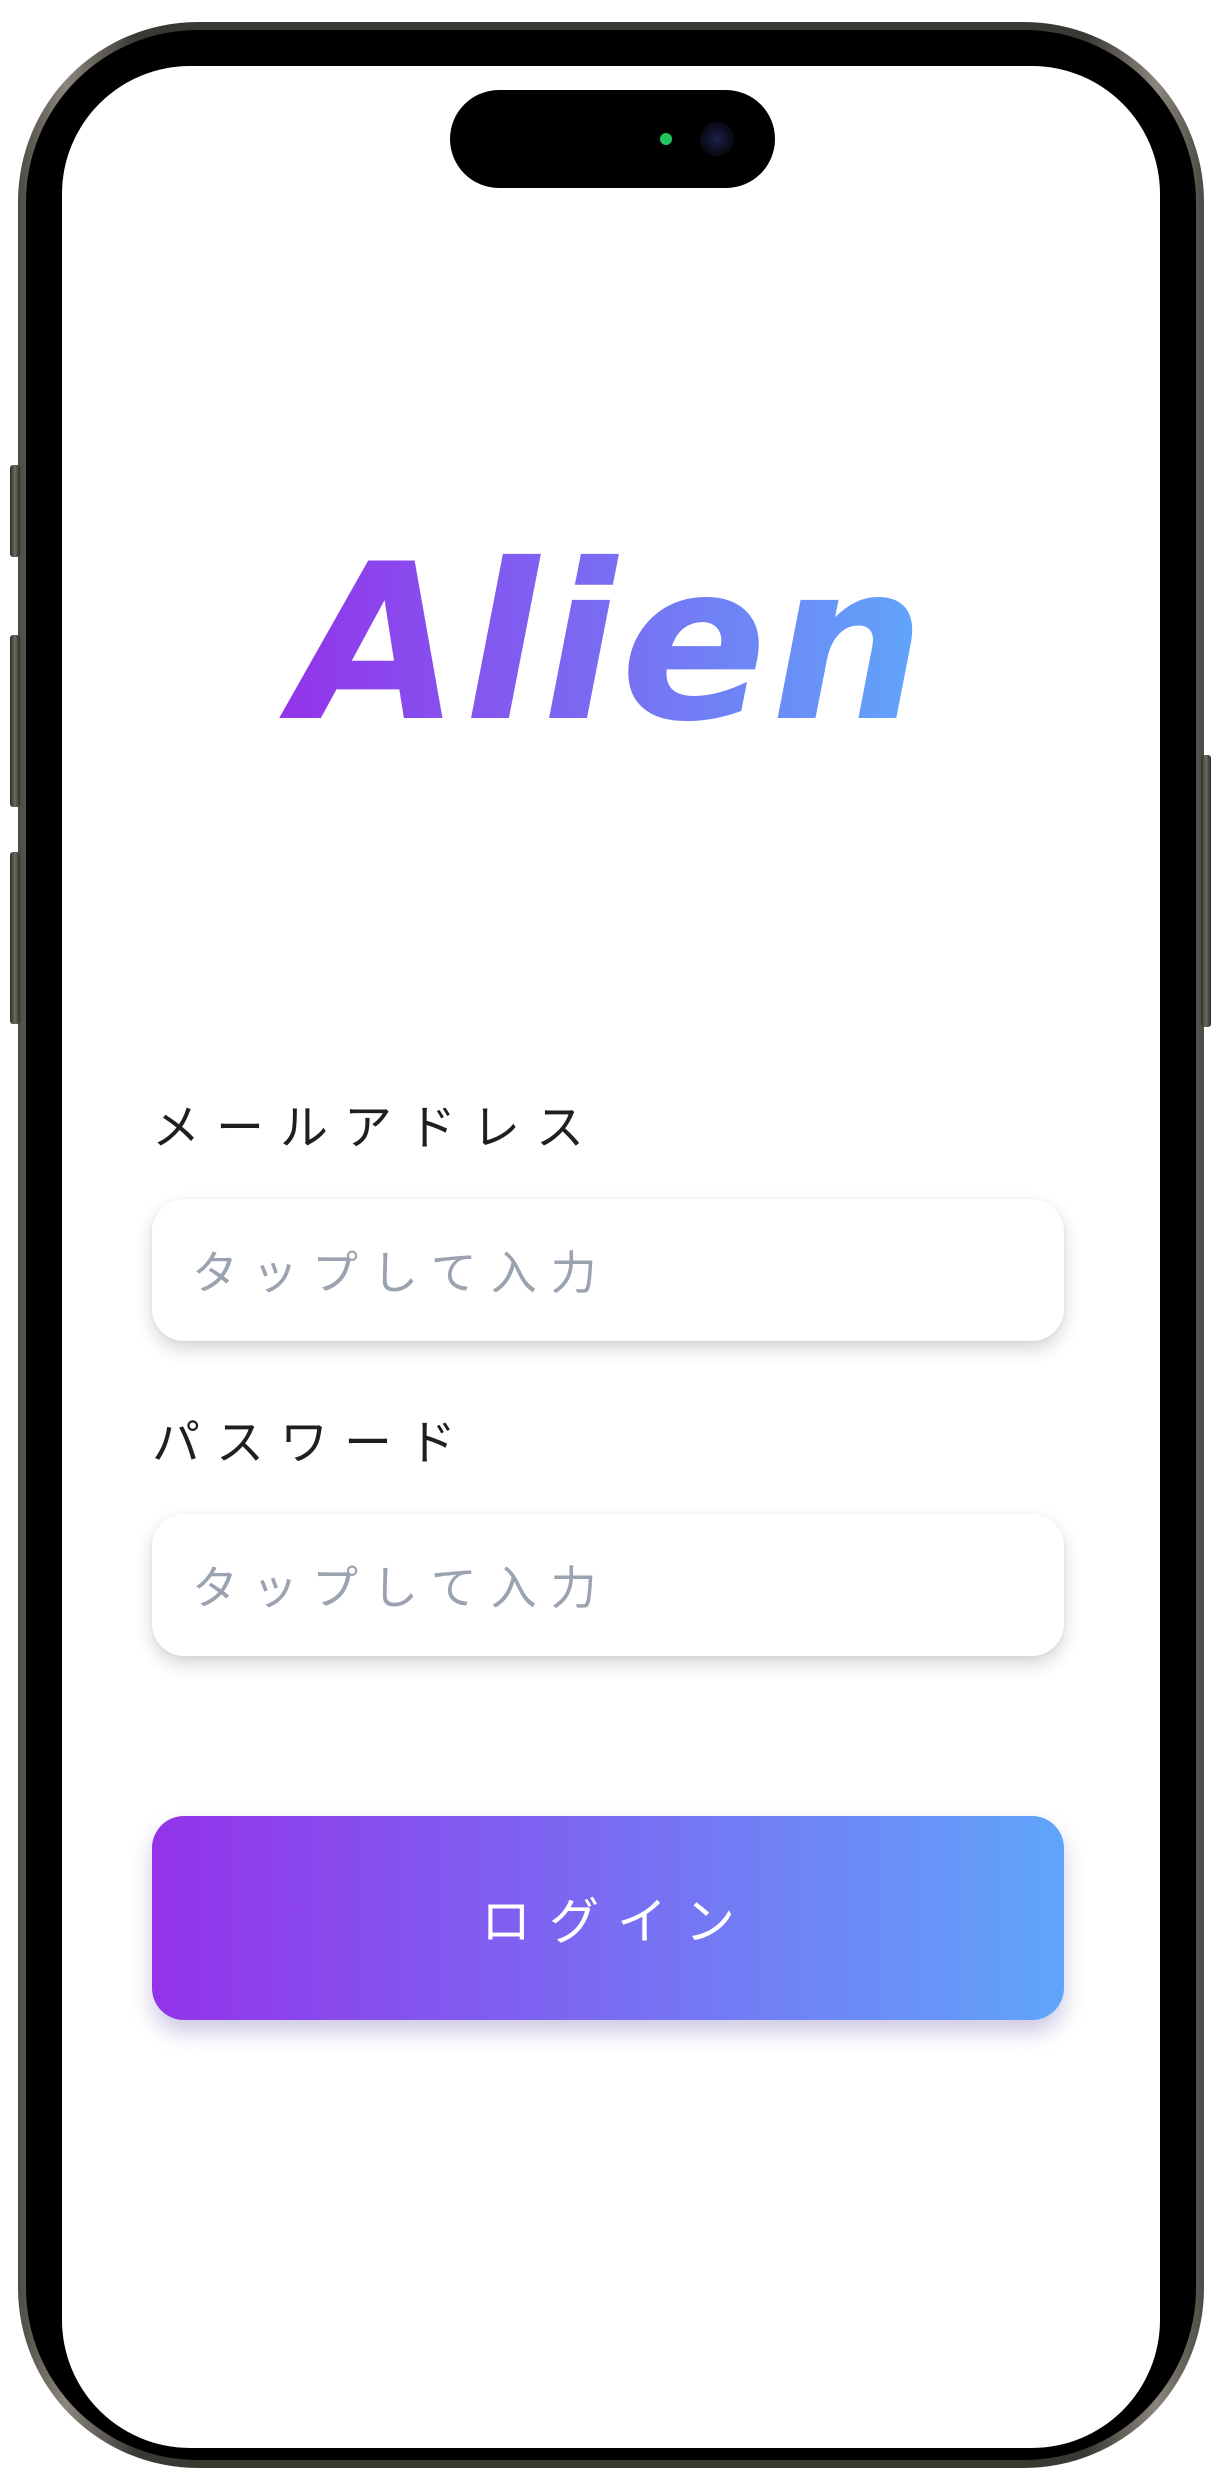 Image resolution: width=1221 pixels, height=2490 pixels. I want to click on camera-indicator-icon, so click(666, 139).